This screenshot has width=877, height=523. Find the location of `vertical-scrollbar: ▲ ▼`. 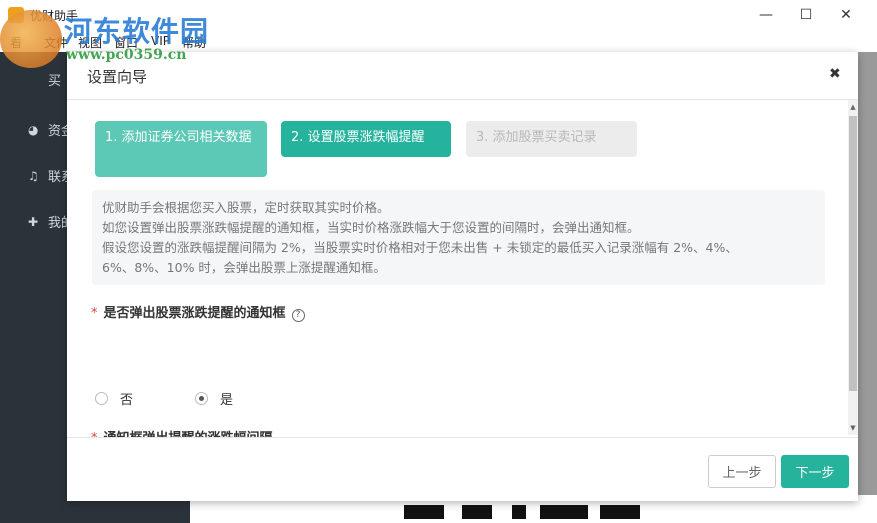

vertical-scrollbar: ▲ ▼ is located at coordinates (853, 267).